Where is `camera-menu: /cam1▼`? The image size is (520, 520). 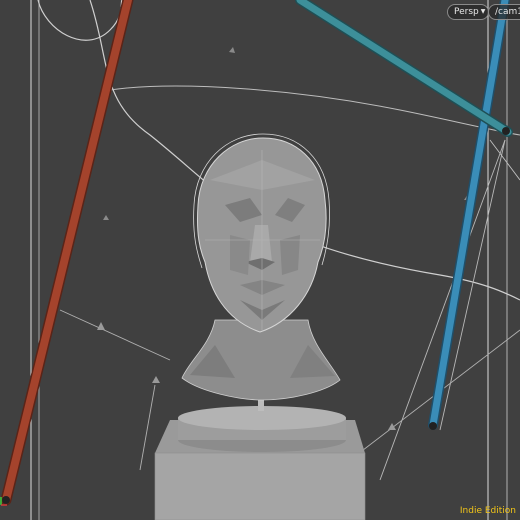
camera-menu: /cam1▼ is located at coordinates (504, 12).